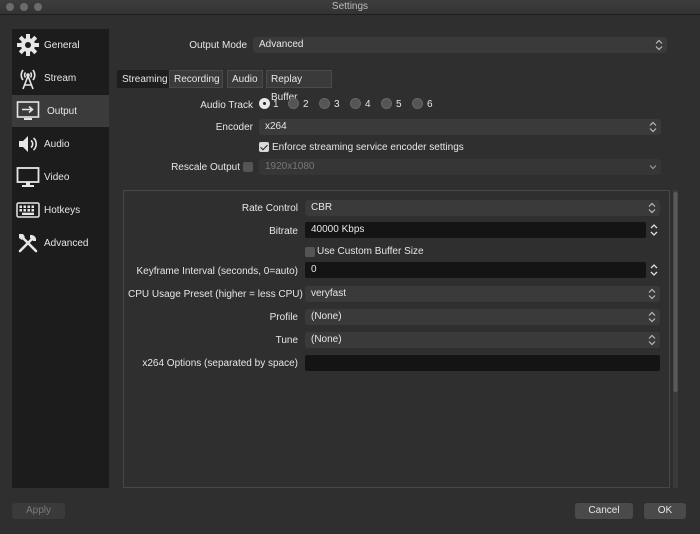  I want to click on audio-track-label: Audio Track, so click(226, 105).